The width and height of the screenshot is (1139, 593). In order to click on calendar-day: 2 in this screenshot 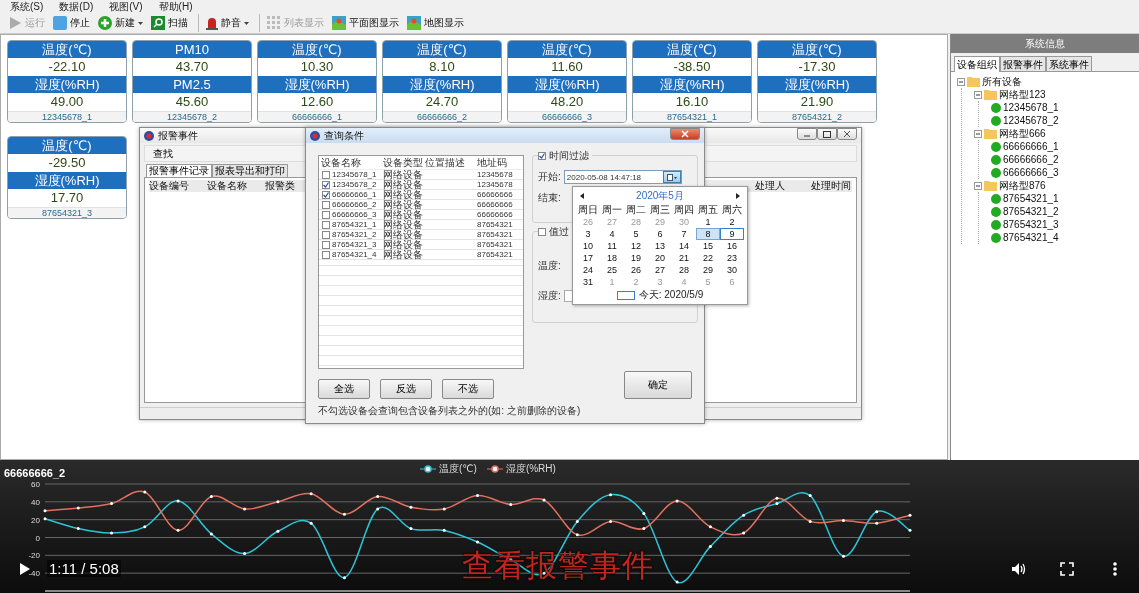, I will do `click(732, 222)`.